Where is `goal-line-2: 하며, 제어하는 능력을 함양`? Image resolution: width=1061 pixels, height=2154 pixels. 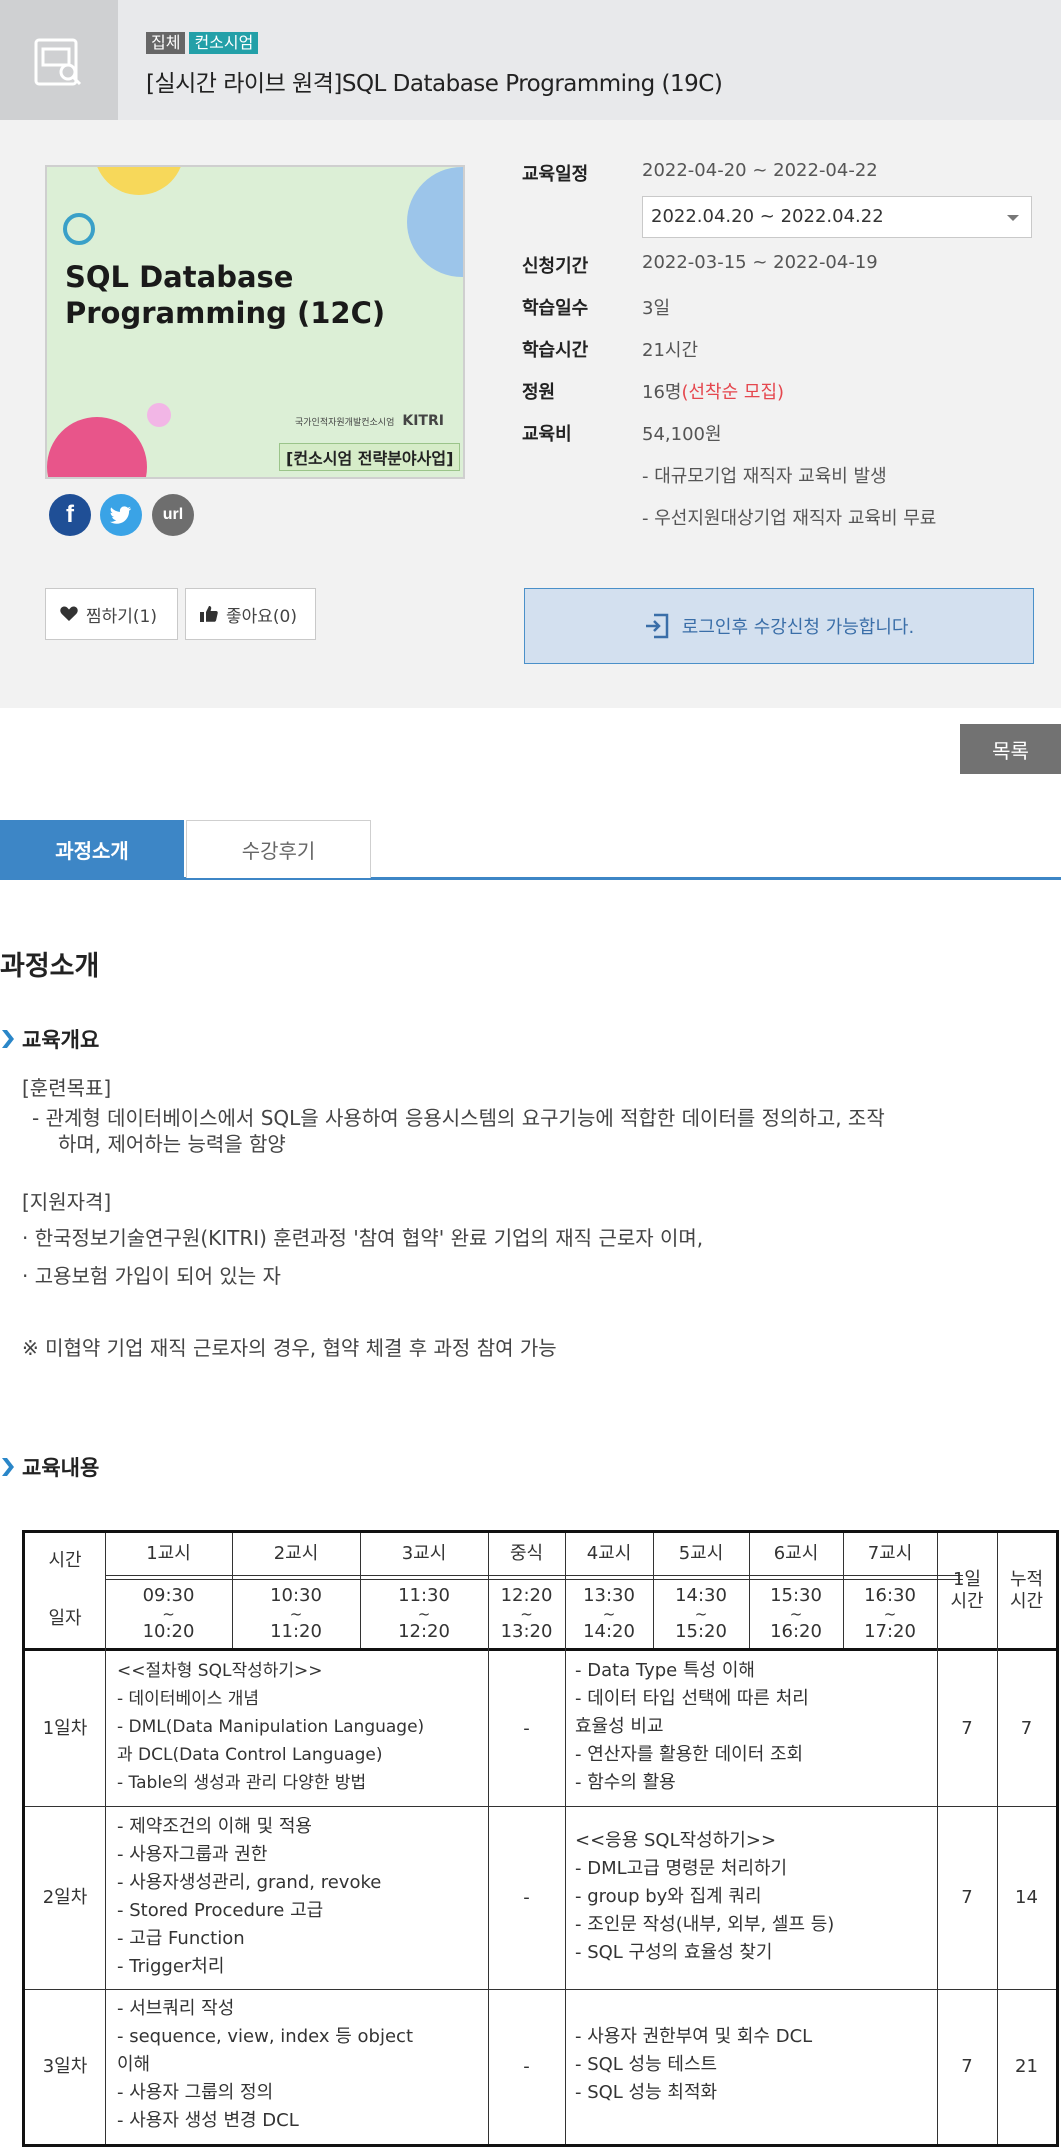 goal-line-2: 하며, 제어하는 능력을 함양 is located at coordinates (172, 1144).